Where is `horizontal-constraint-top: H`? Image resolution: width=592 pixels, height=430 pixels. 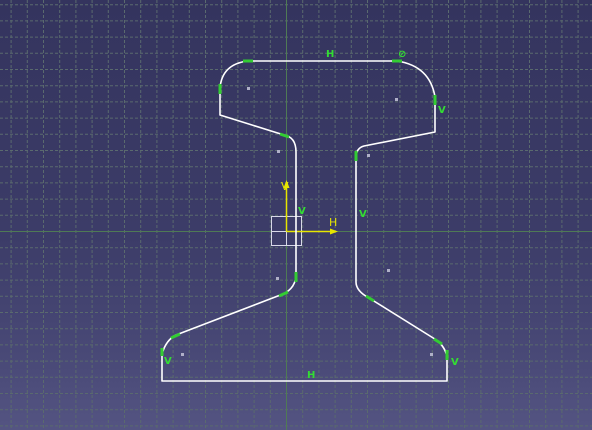
horizontal-constraint-top: H is located at coordinates (330, 54).